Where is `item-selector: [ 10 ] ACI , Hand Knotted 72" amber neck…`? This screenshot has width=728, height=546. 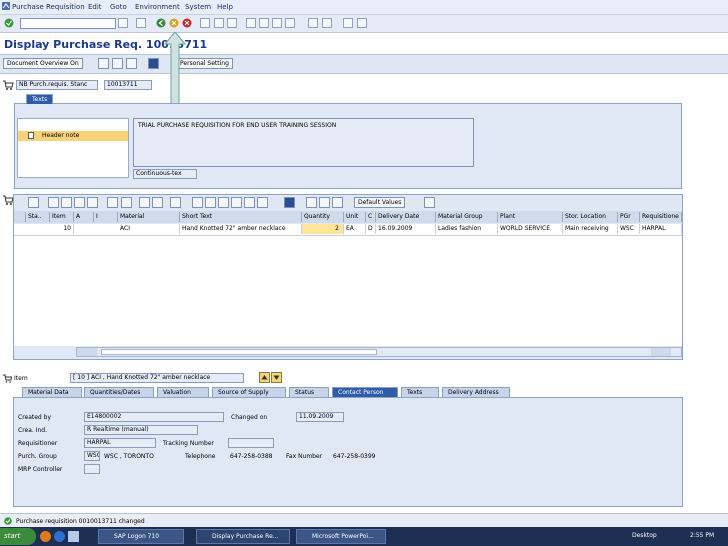 item-selector: [ 10 ] ACI , Hand Knotted 72" amber neck… is located at coordinates (157, 378).